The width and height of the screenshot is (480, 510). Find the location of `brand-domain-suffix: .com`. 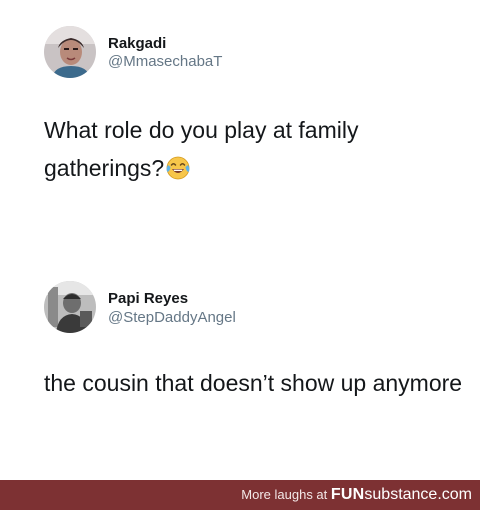

brand-domain-suffix: .com is located at coordinates (454, 494).